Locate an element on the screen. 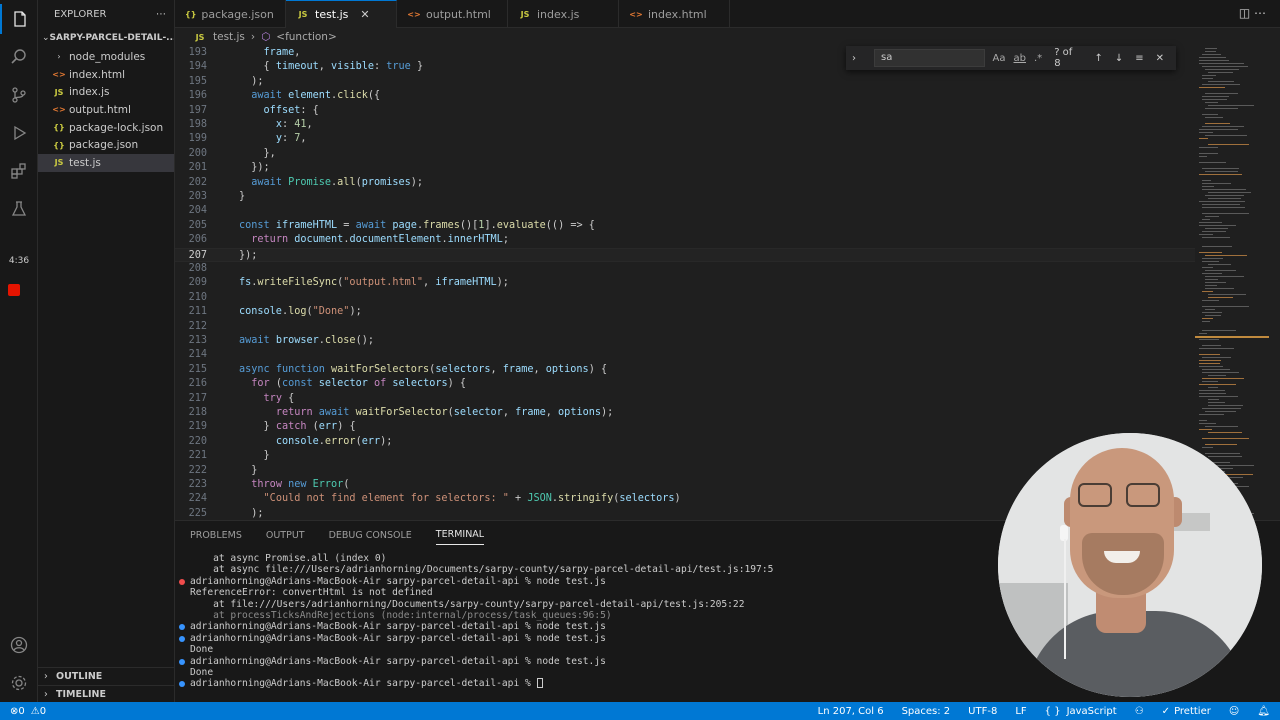 The image size is (1280, 720). tab-index-html: <> index.html is located at coordinates (674, 14).